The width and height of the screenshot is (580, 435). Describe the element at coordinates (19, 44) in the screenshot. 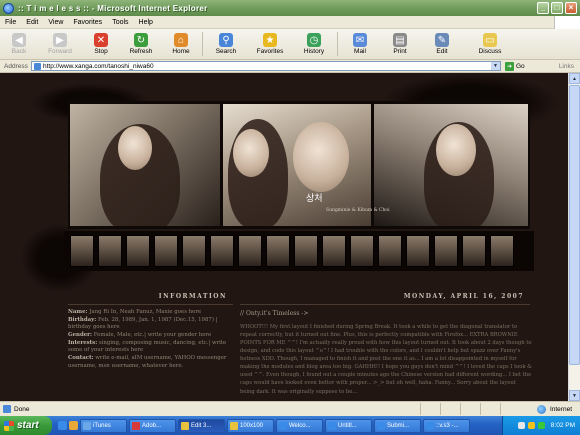

I see `back-button: ◀ Back` at that location.